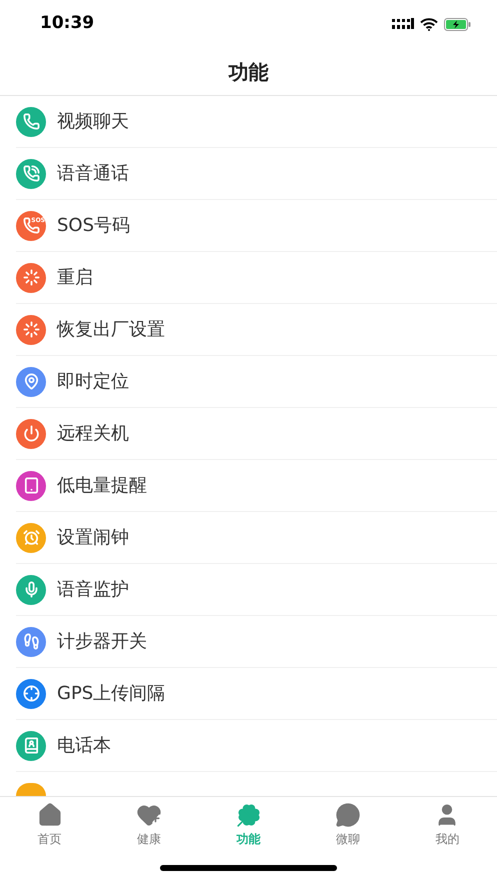  I want to click on menu-item: 重启, so click(256, 278).